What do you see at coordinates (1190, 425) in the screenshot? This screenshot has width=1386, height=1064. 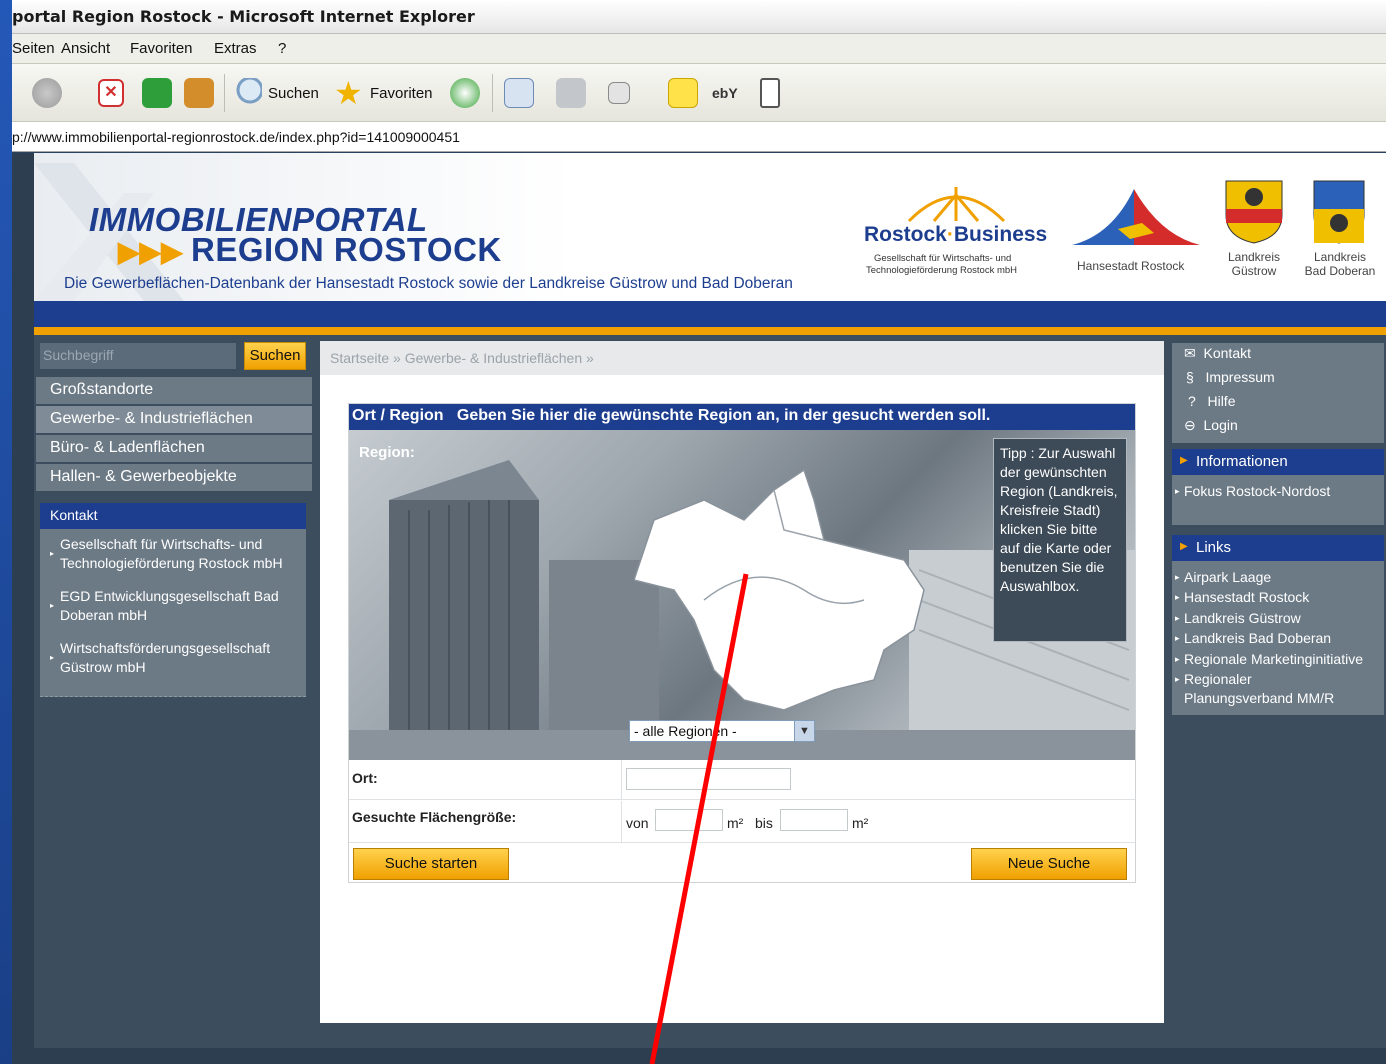 I see `key-icon: ⊖` at bounding box center [1190, 425].